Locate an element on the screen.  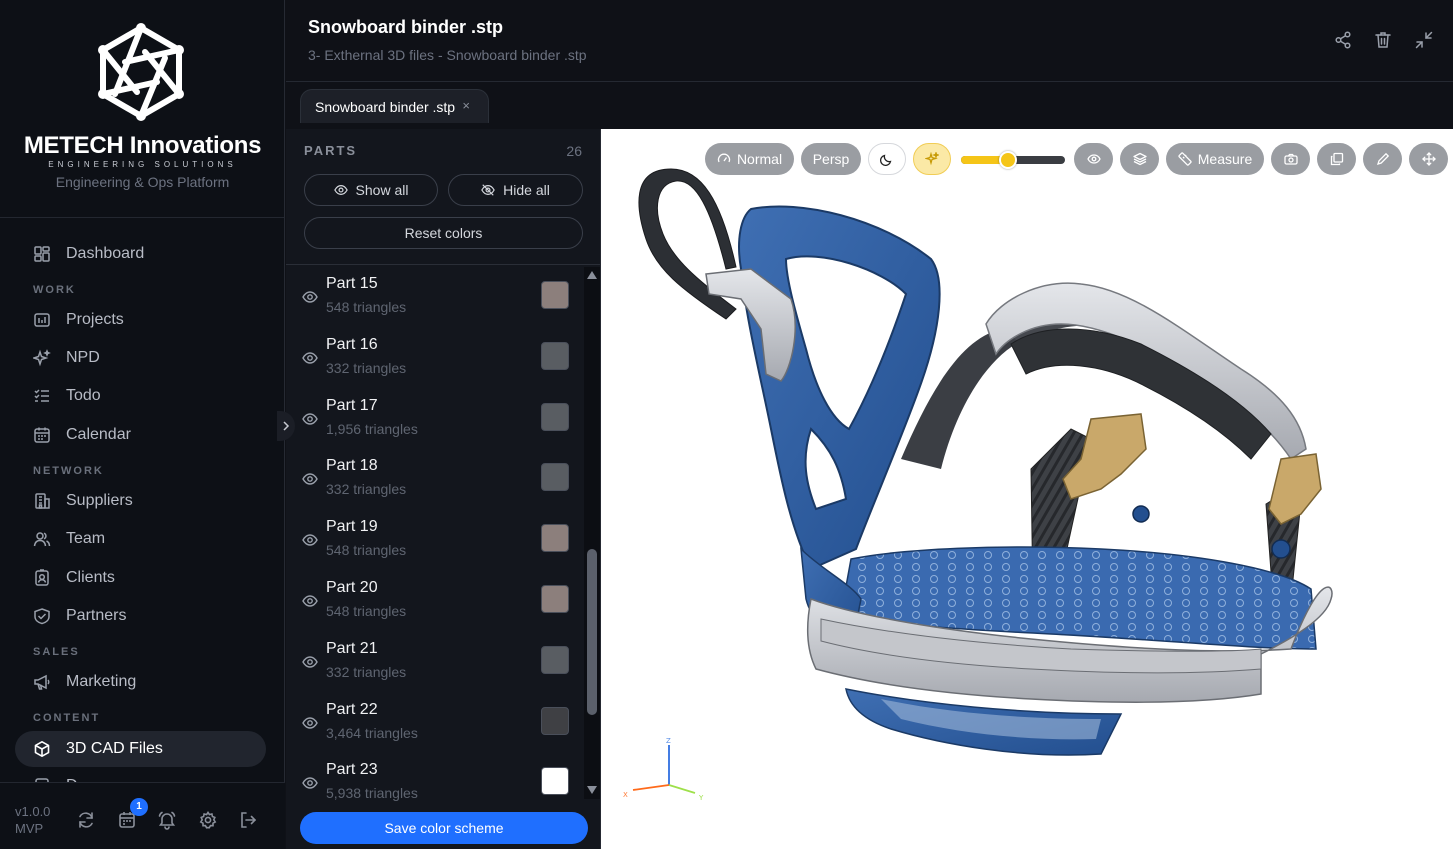
megaphone-icon is located at coordinates (42, 682).